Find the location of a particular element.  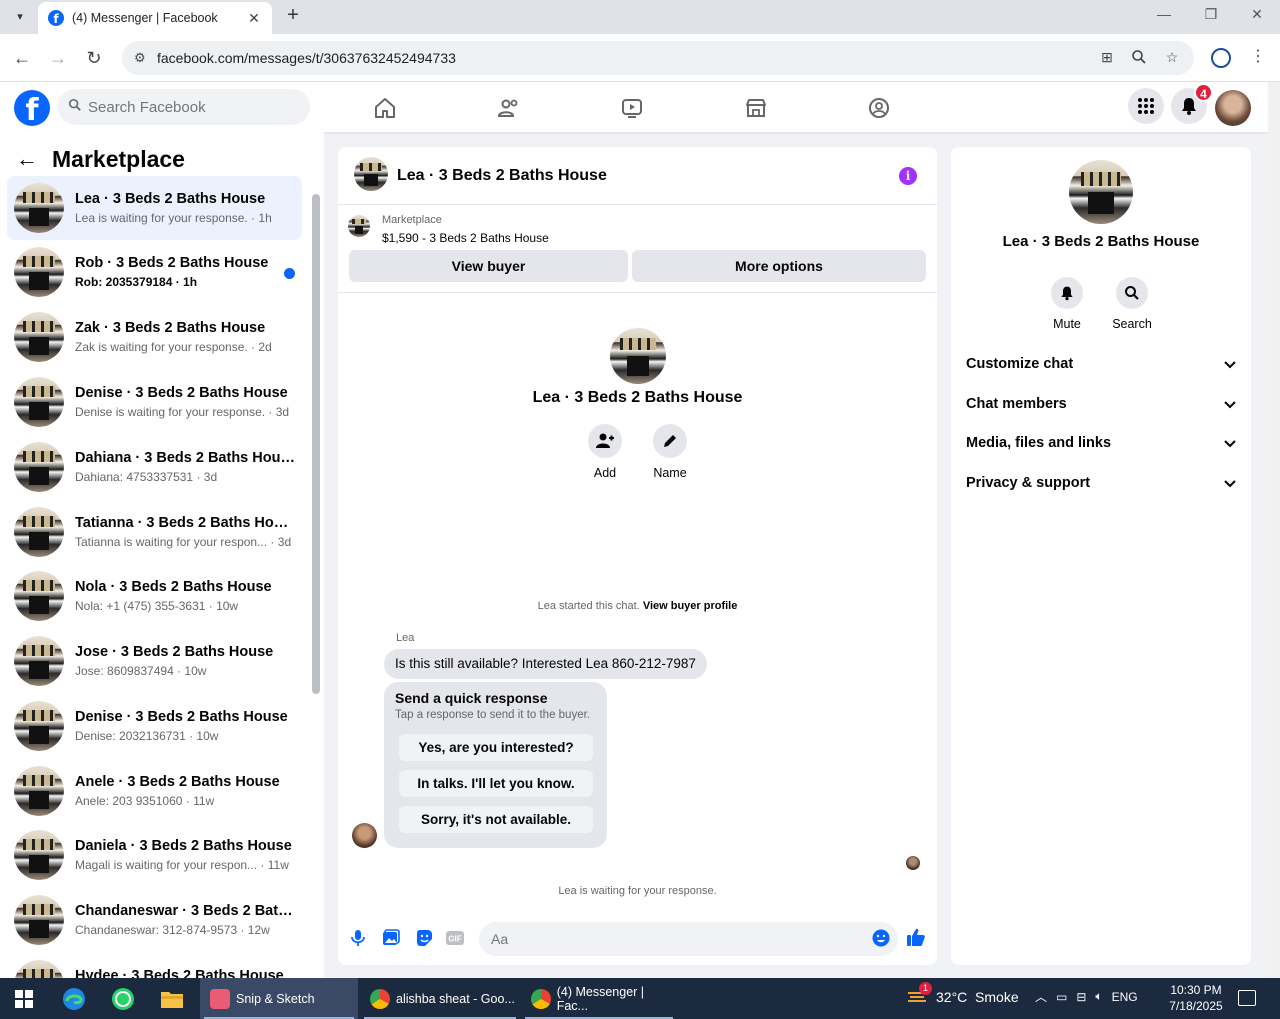

conversation-name: Denise · 3 Beds 2 Baths House is located at coordinates (181, 393).